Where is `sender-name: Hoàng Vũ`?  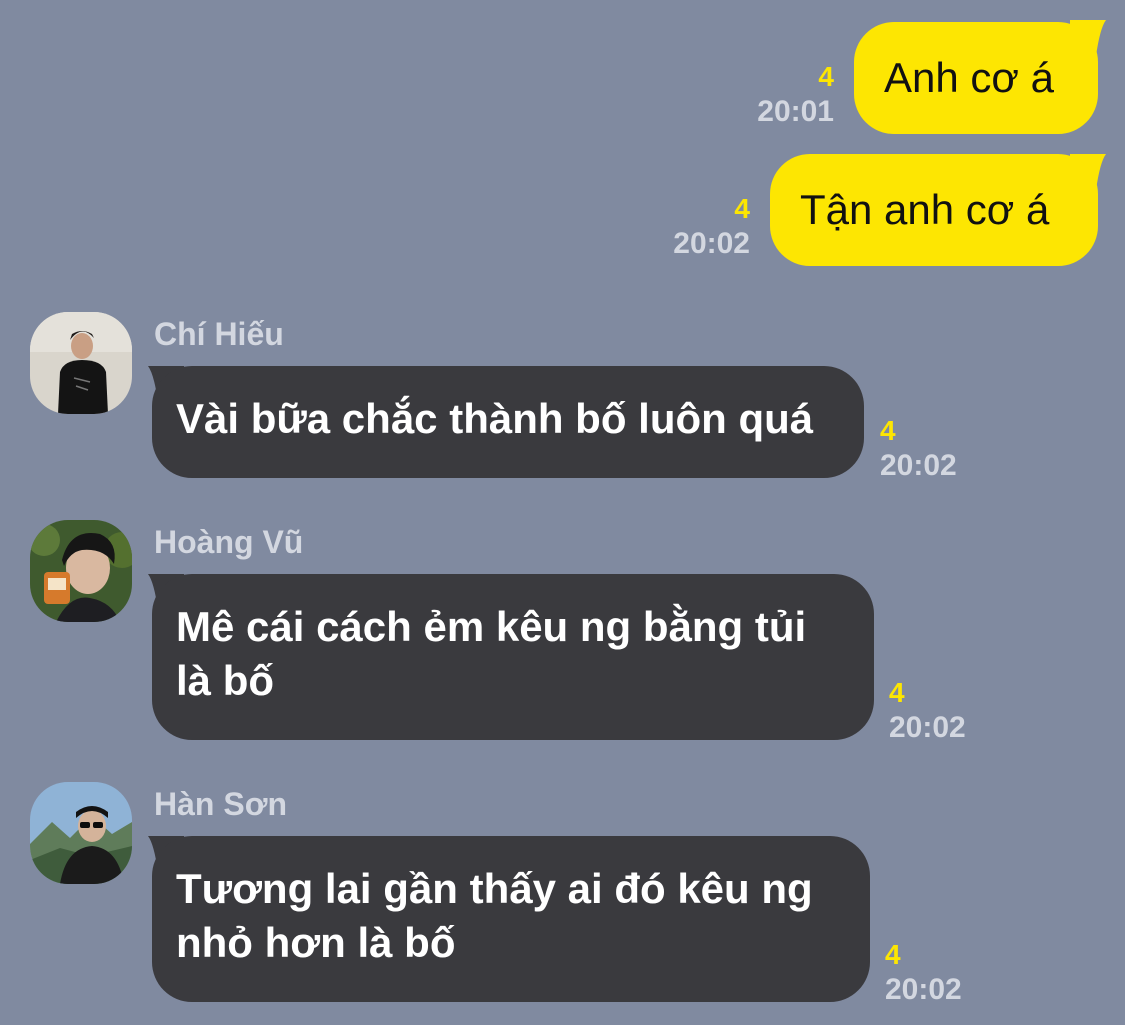 sender-name: Hoàng Vũ is located at coordinates (229, 542).